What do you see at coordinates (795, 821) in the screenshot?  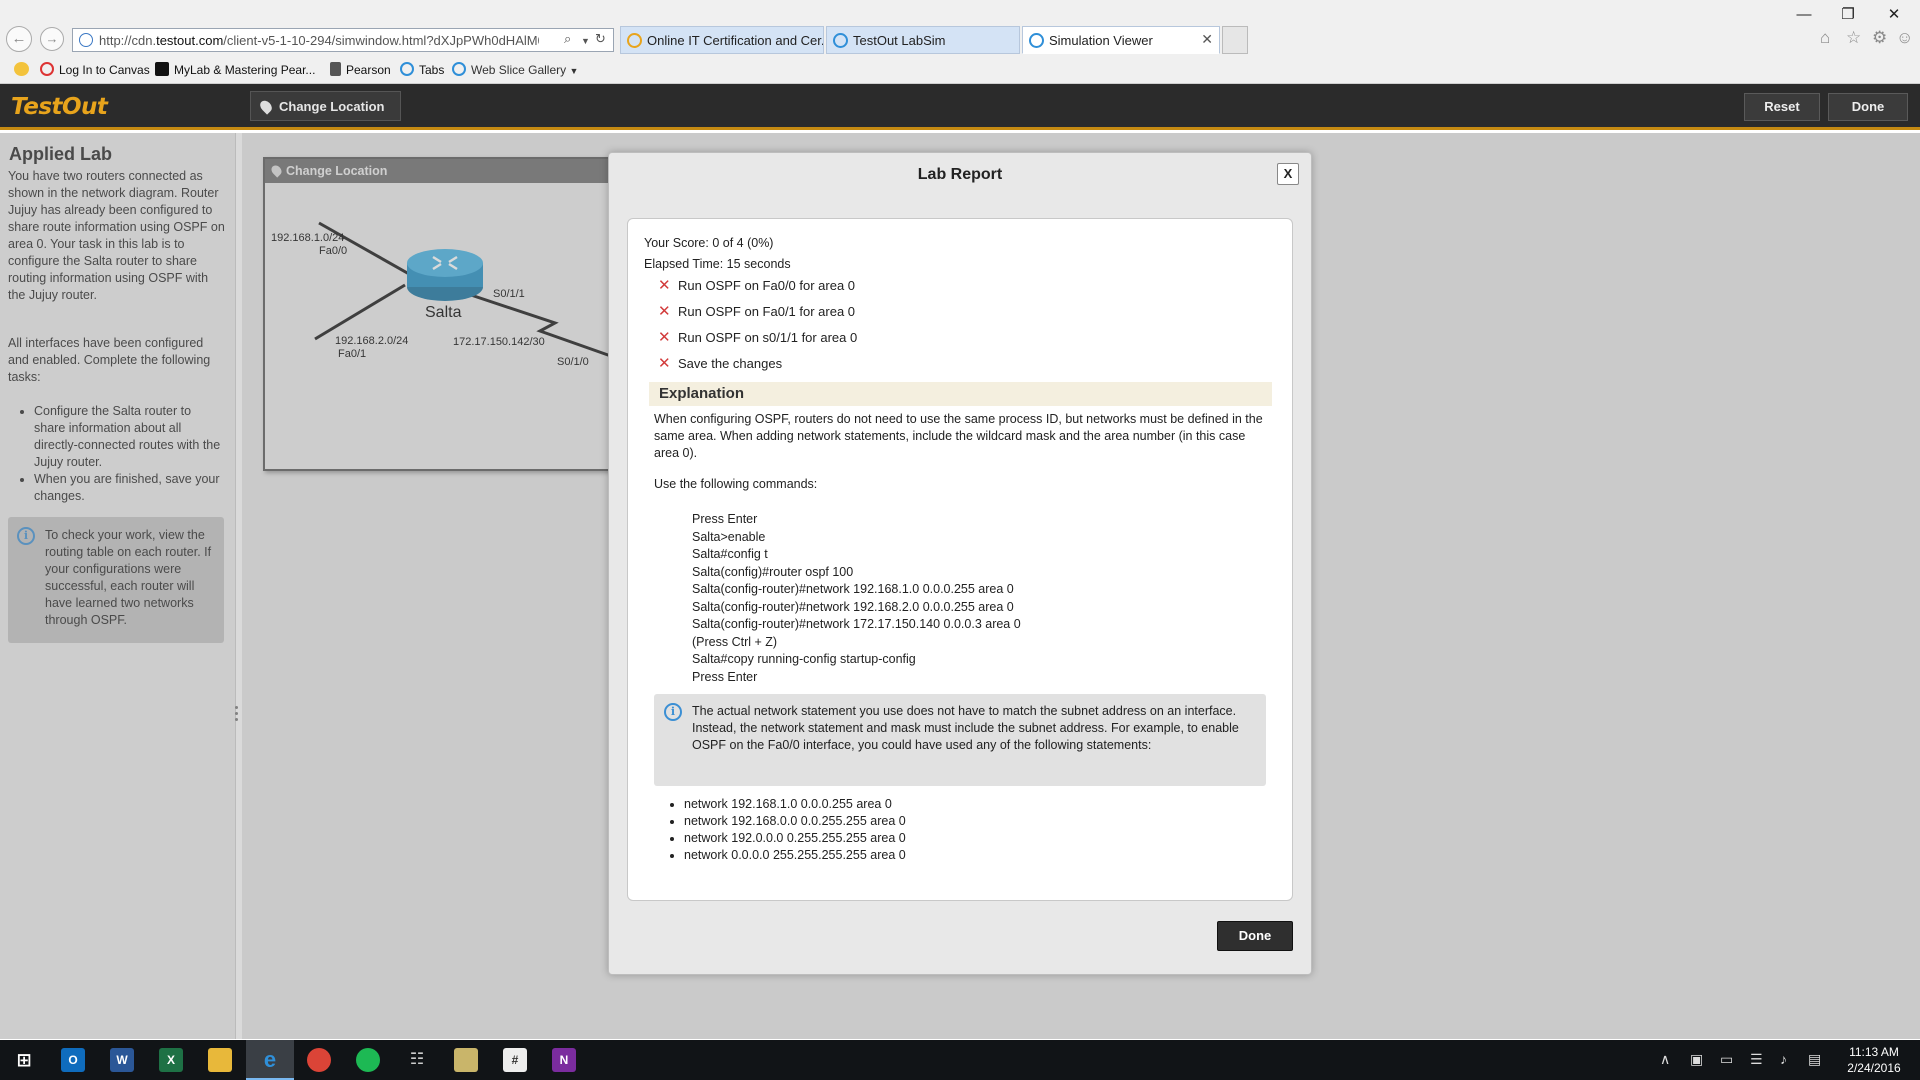 I see `network-example-item: network 192.168.0.0 0.0.255.255 area 0` at bounding box center [795, 821].